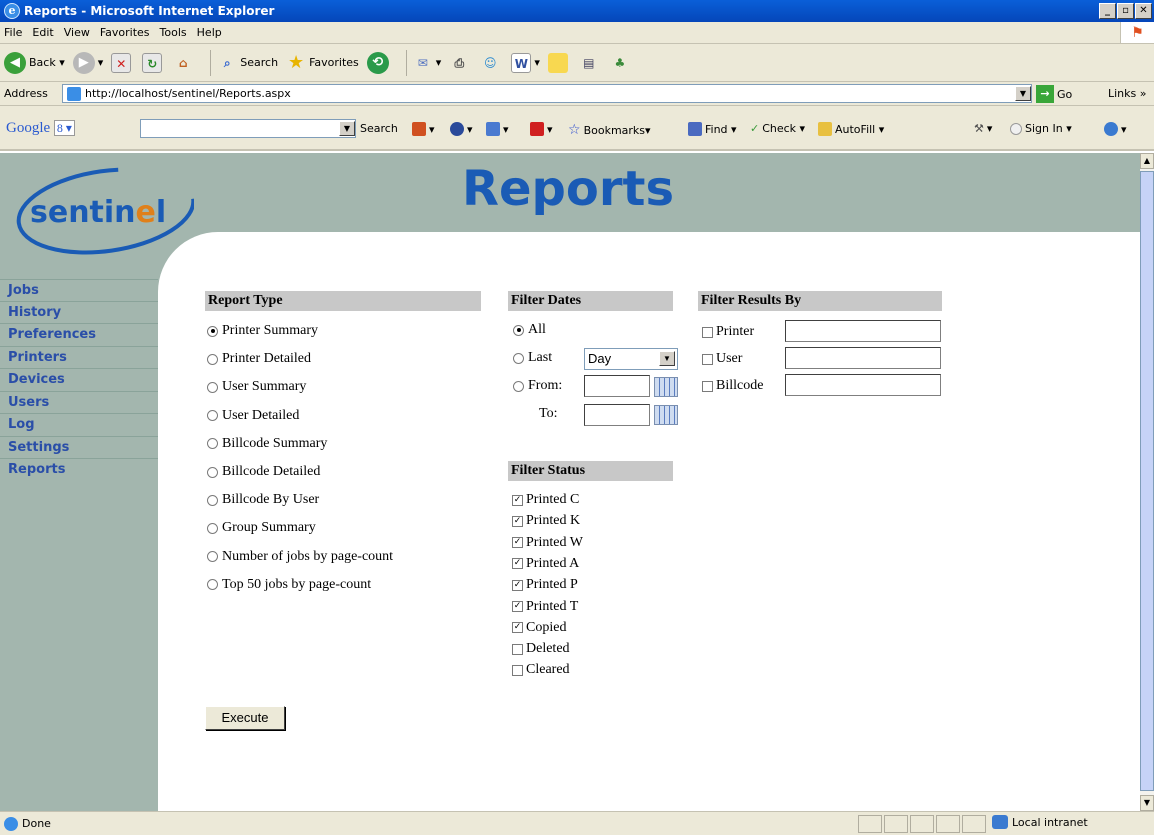 The height and width of the screenshot is (835, 1154). Describe the element at coordinates (722, 359) in the screenshot. I see `result-filter-option: User` at that location.